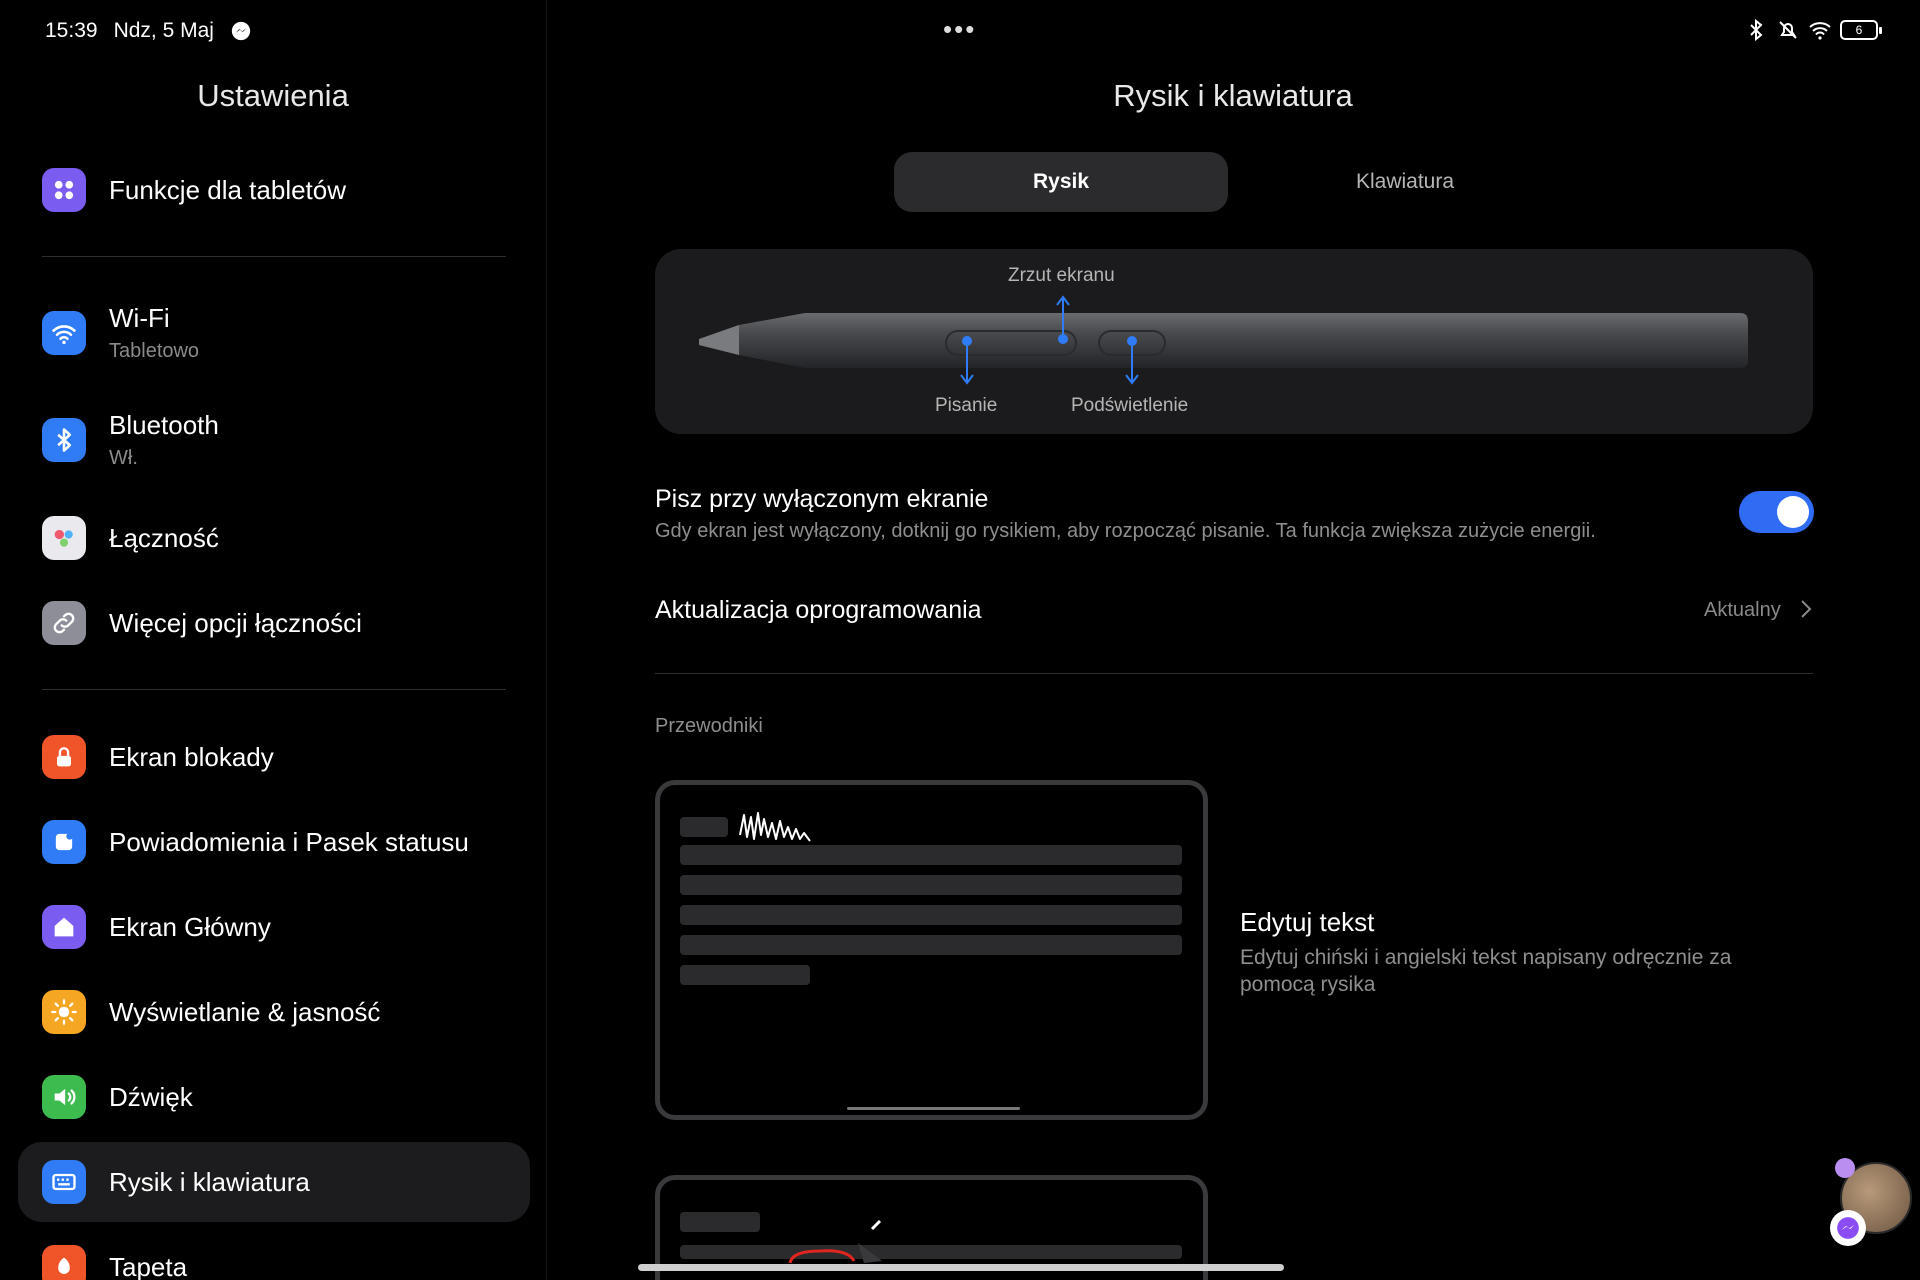 This screenshot has height=1280, width=1920. Describe the element at coordinates (1307, 922) in the screenshot. I see `guide-title: Edytuj tekst` at that location.